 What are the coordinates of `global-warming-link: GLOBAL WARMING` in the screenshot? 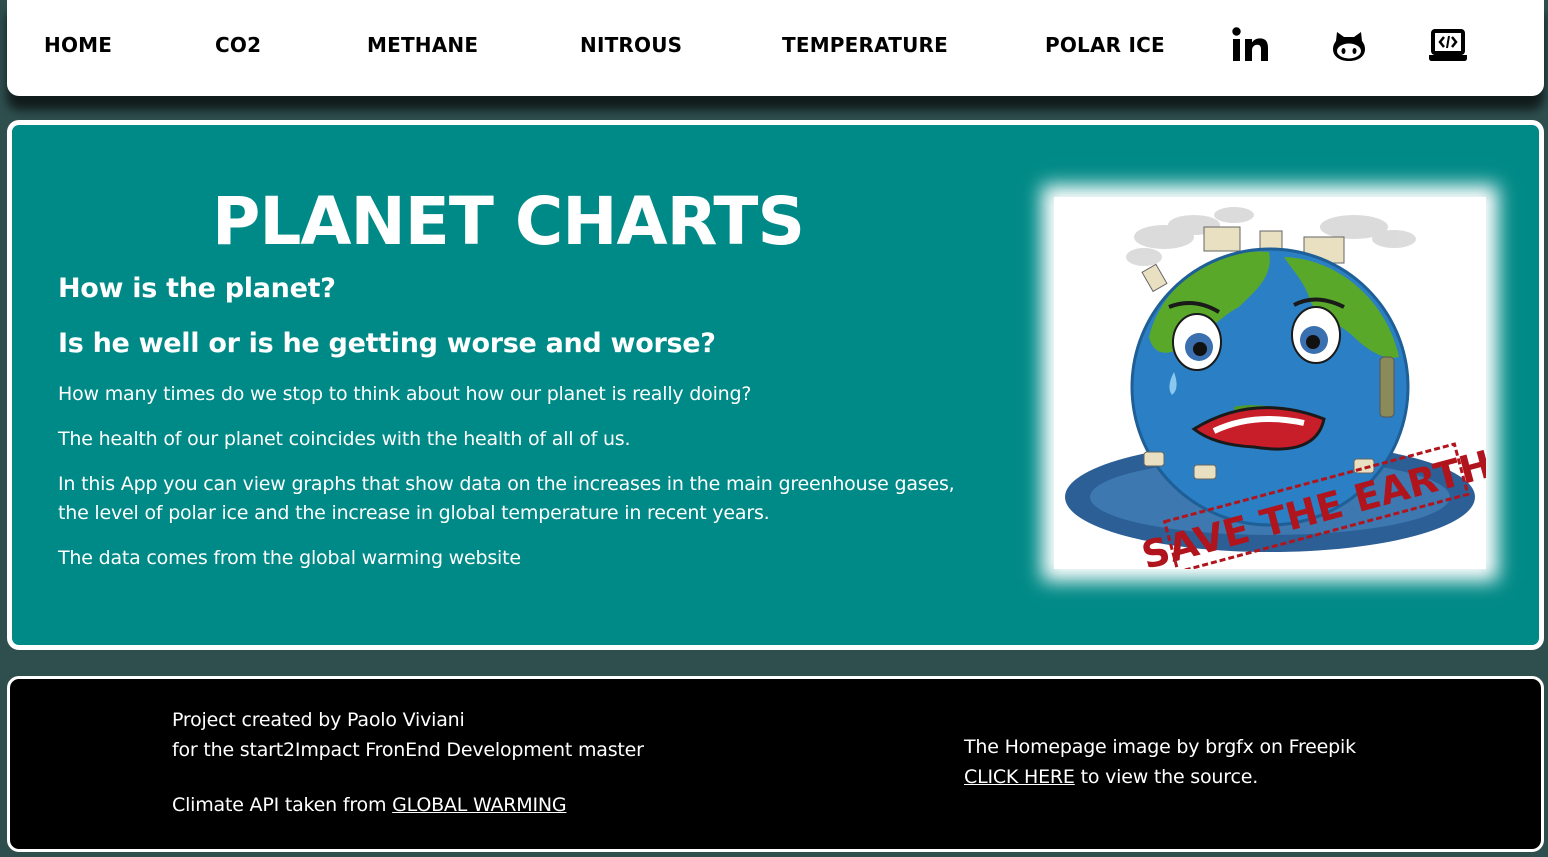 It's located at (479, 805).